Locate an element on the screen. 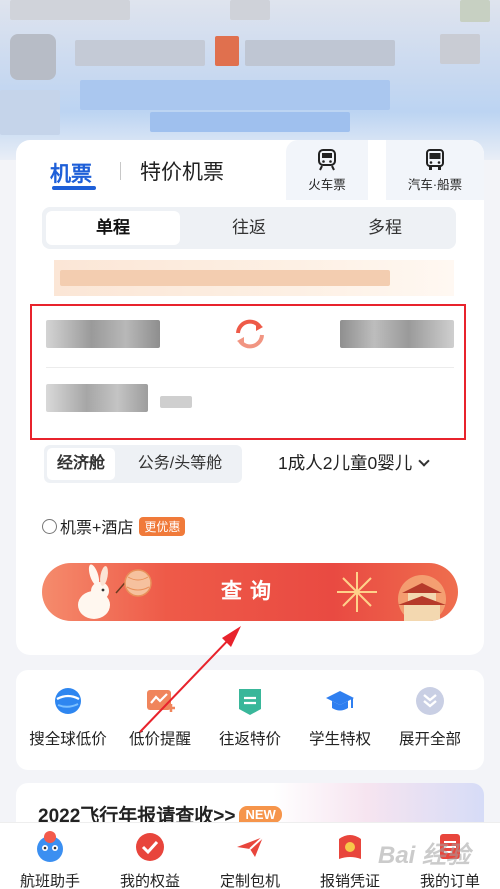  swap-cities-icon is located at coordinates (250, 334).